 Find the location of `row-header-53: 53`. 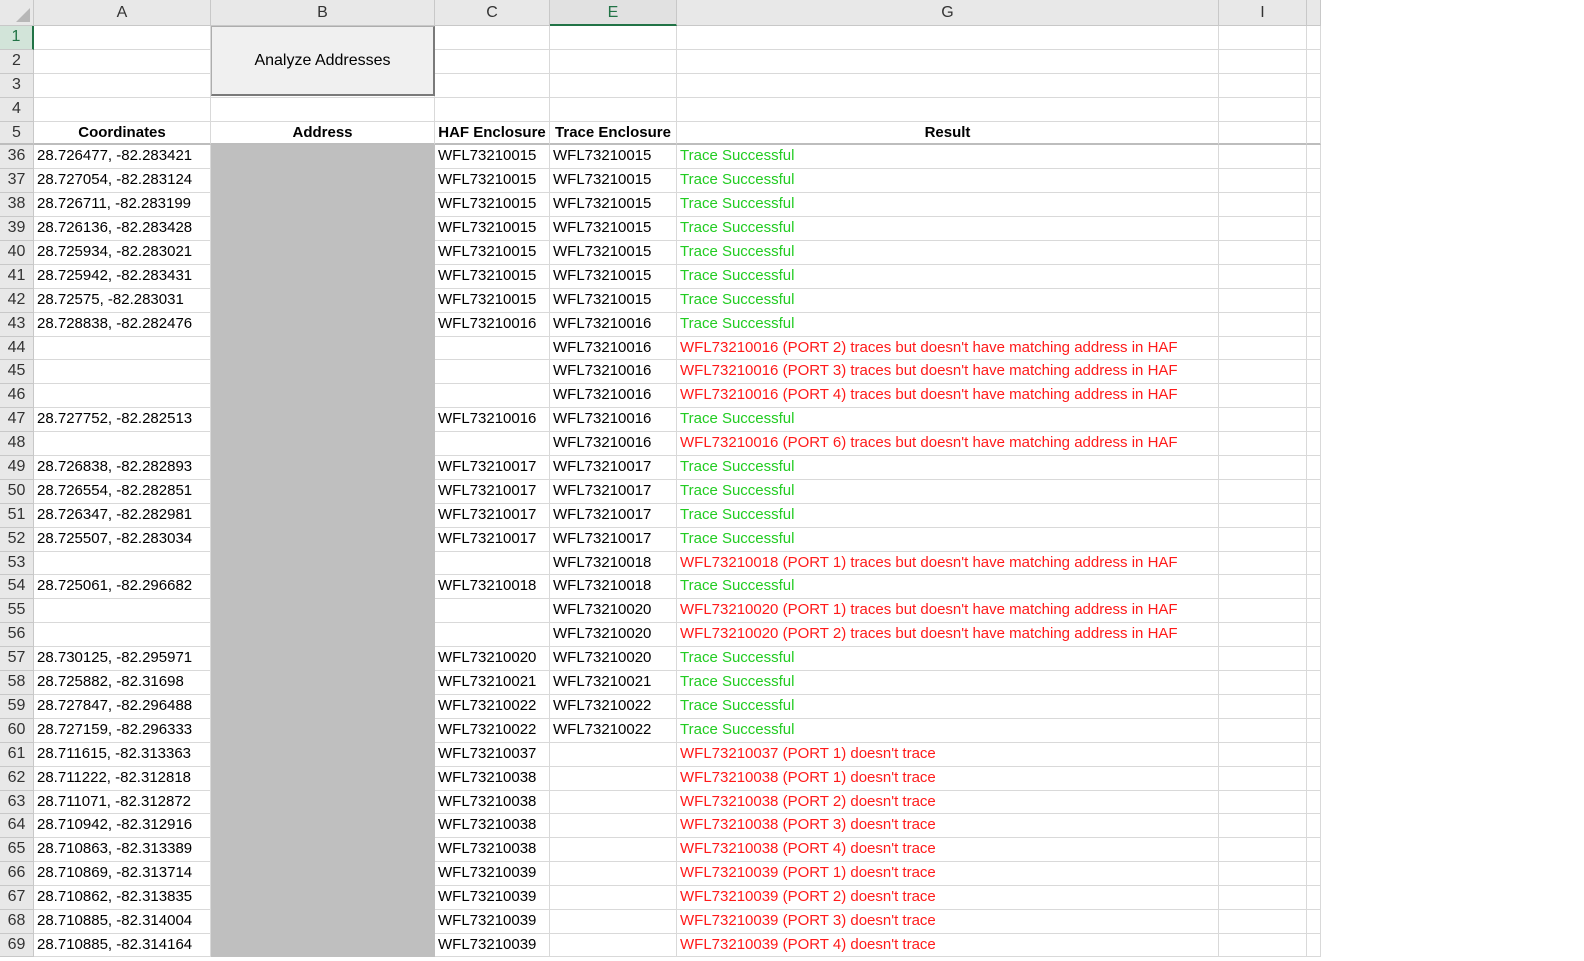

row-header-53: 53 is located at coordinates (17, 563).